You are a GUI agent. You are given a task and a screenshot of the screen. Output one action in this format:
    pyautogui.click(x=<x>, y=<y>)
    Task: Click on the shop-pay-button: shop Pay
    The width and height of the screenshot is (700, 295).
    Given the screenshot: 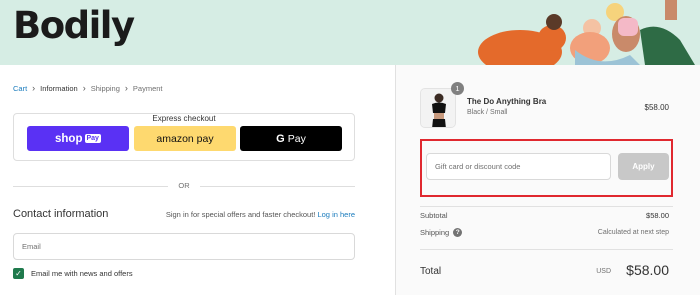 What is the action you would take?
    pyautogui.click(x=78, y=138)
    